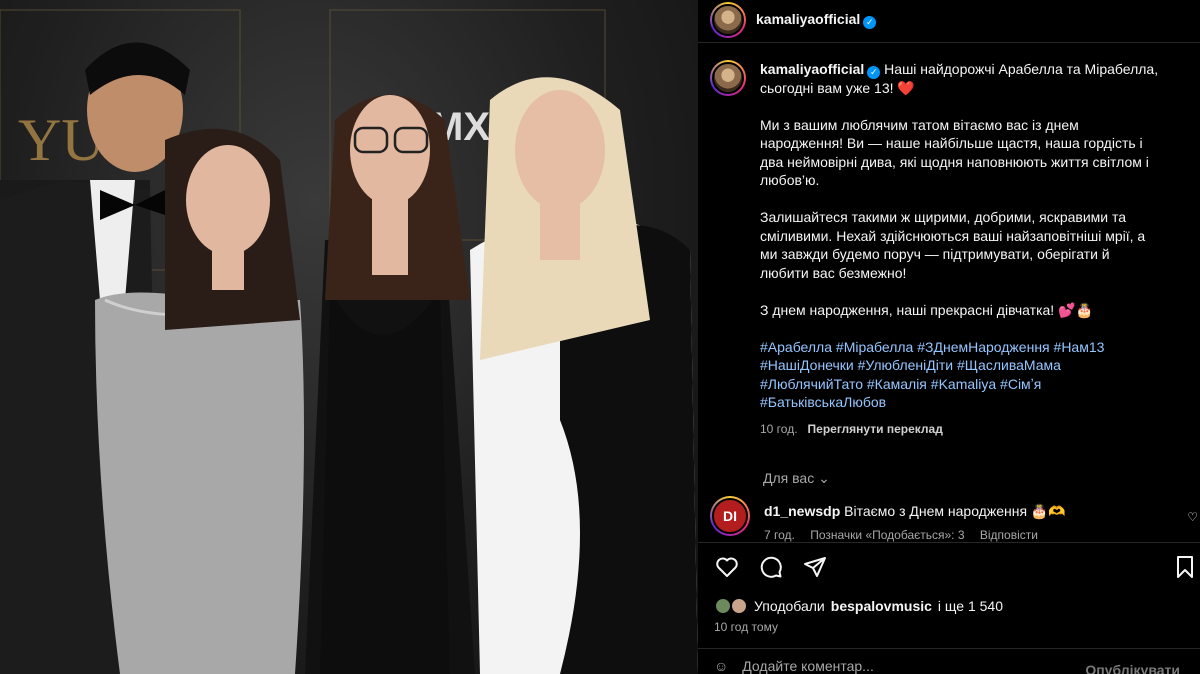  Describe the element at coordinates (905, 365) in the screenshot. I see `hashtag: #УлюбленіДіти` at that location.